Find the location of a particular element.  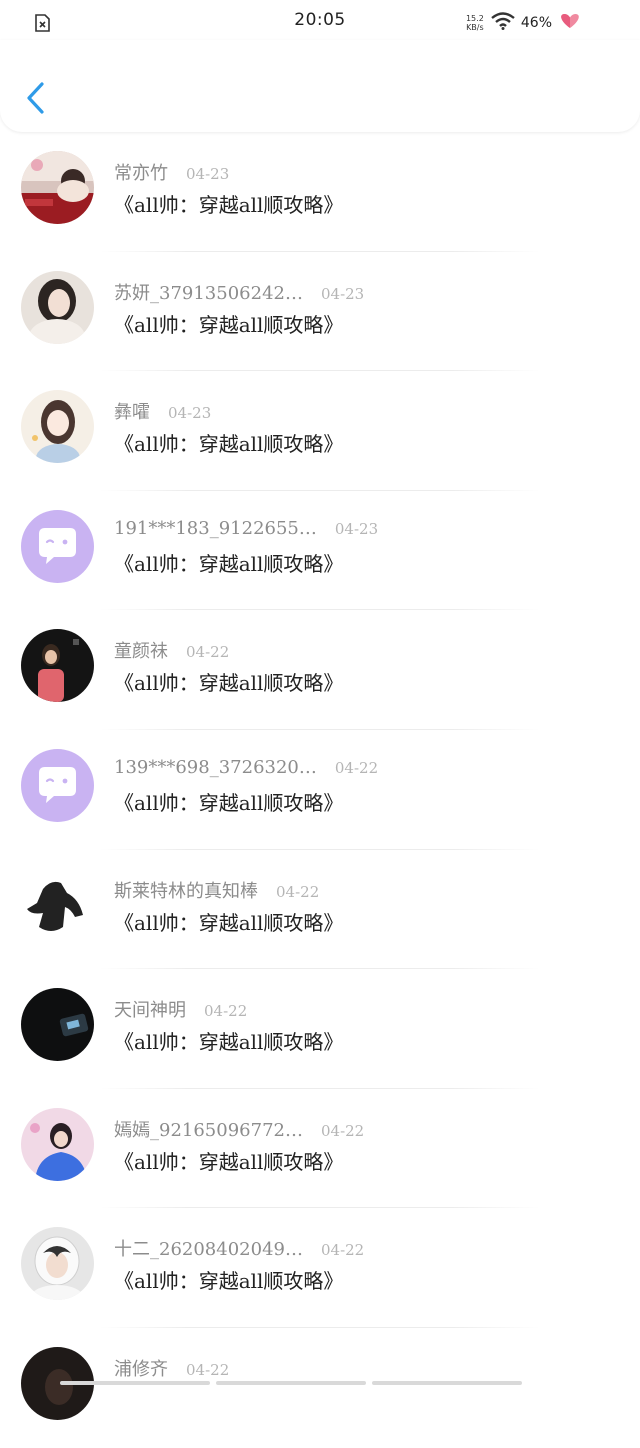

comment-header: 童颜祙 04-22 is located at coordinates (171, 650).